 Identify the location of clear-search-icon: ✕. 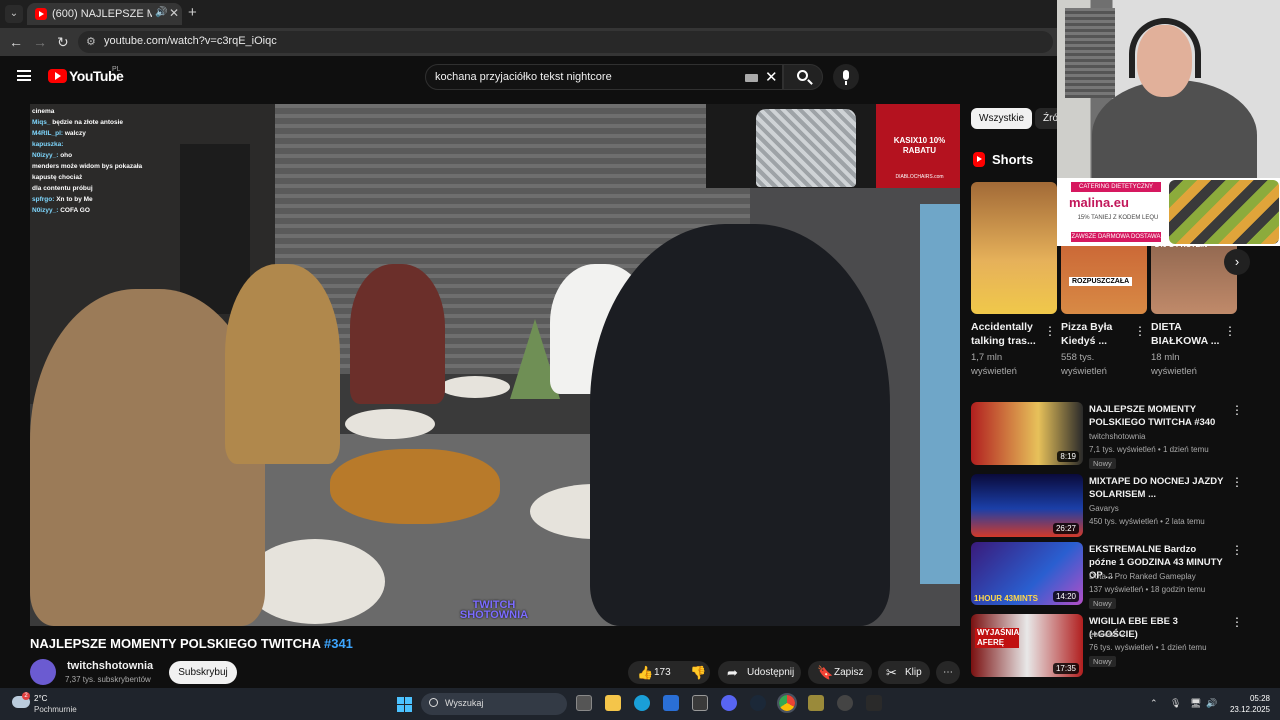
(771, 77).